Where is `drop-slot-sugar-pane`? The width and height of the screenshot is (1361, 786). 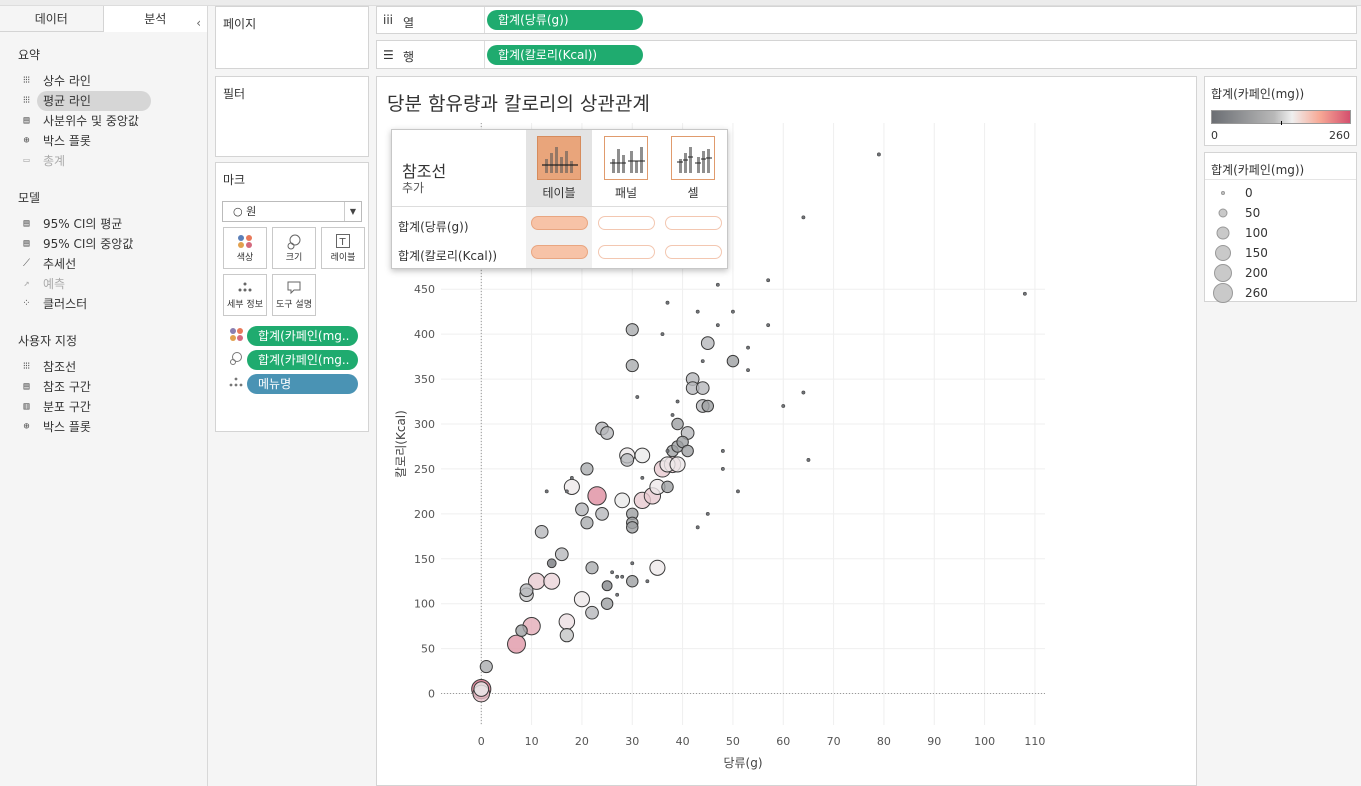
drop-slot-sugar-pane is located at coordinates (626, 223).